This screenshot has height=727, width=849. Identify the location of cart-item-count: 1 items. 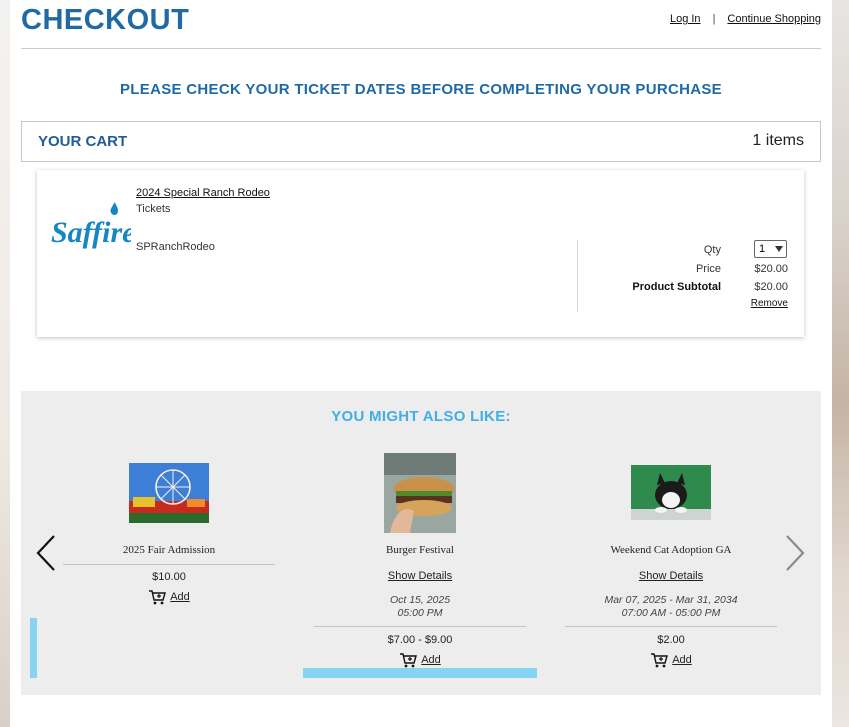
(778, 140).